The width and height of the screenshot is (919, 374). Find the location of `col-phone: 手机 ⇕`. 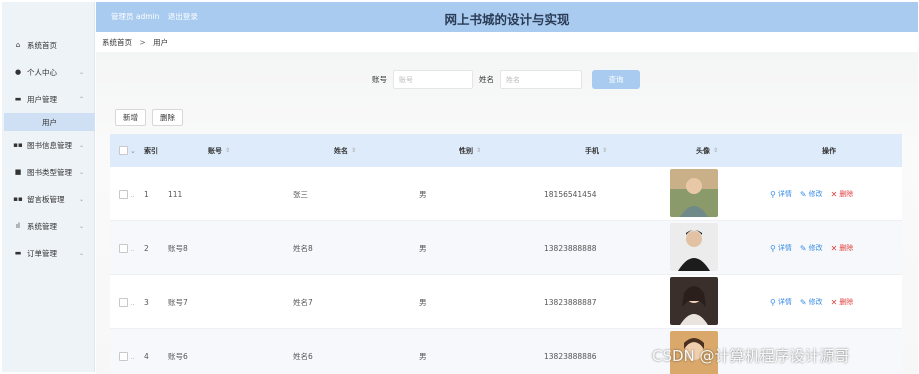

col-phone: 手机 ⇕ is located at coordinates (596, 150).